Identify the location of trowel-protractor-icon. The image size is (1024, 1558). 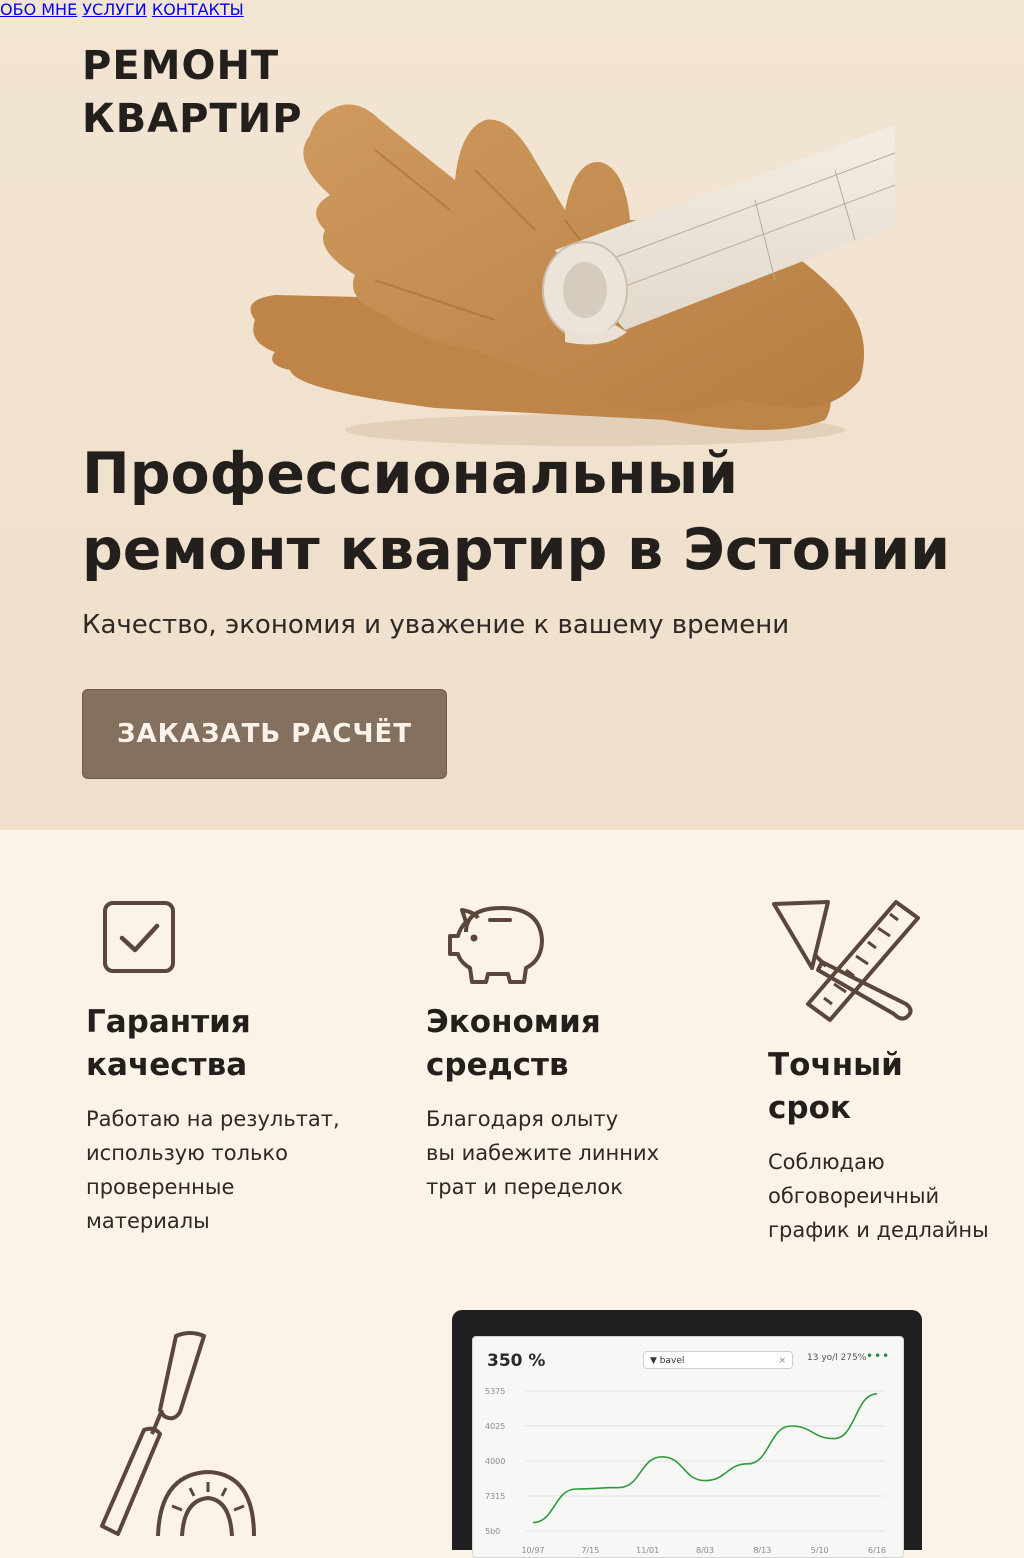
(178, 1433).